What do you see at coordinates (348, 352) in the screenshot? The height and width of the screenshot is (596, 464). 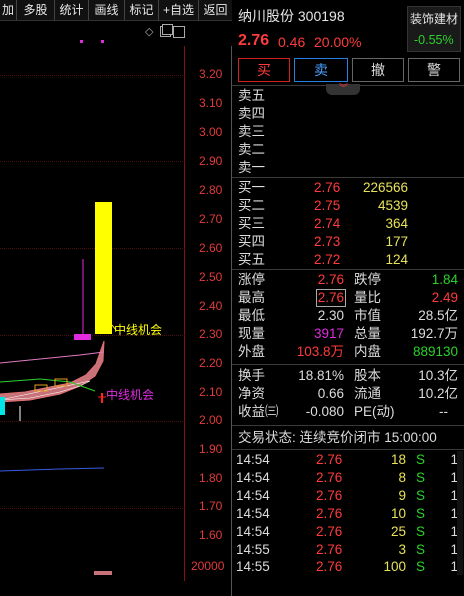 I see `stats-row: 外盘 103.8万 内盘 889130` at bounding box center [348, 352].